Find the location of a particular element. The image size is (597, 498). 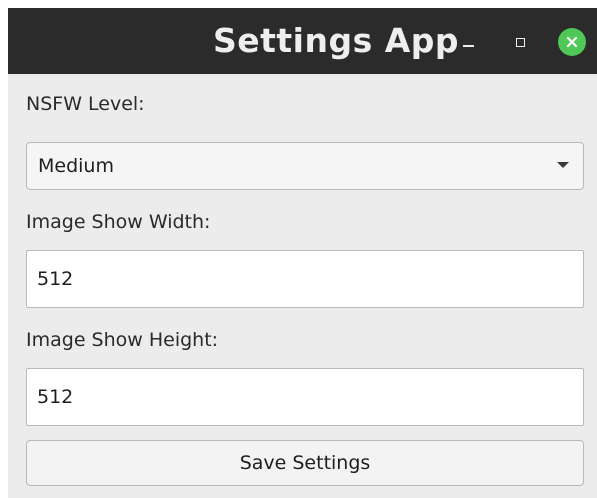

chevron-down-icon is located at coordinates (563, 165).